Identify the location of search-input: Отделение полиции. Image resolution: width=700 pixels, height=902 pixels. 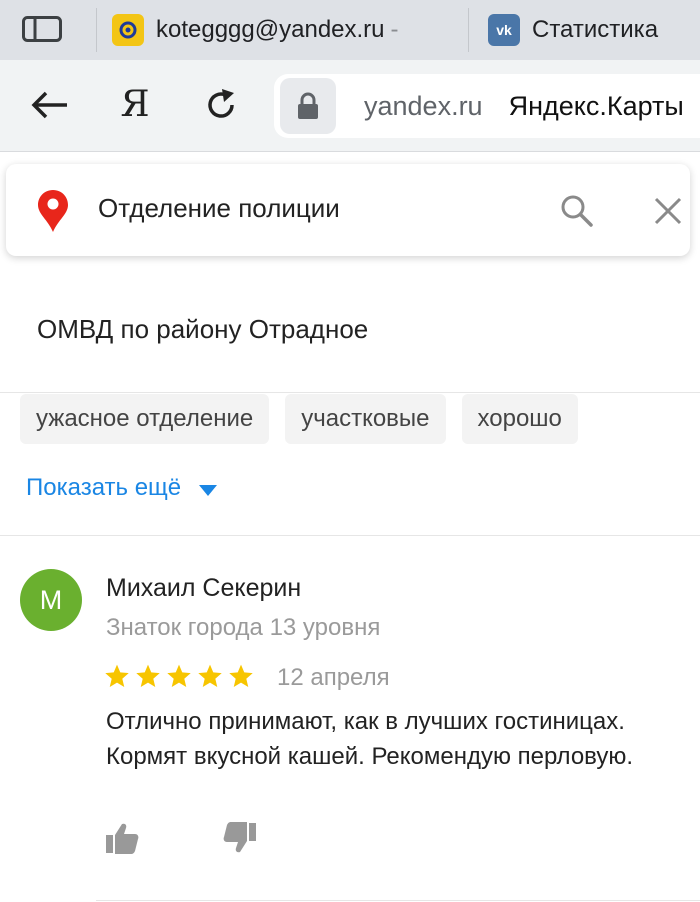
(219, 208).